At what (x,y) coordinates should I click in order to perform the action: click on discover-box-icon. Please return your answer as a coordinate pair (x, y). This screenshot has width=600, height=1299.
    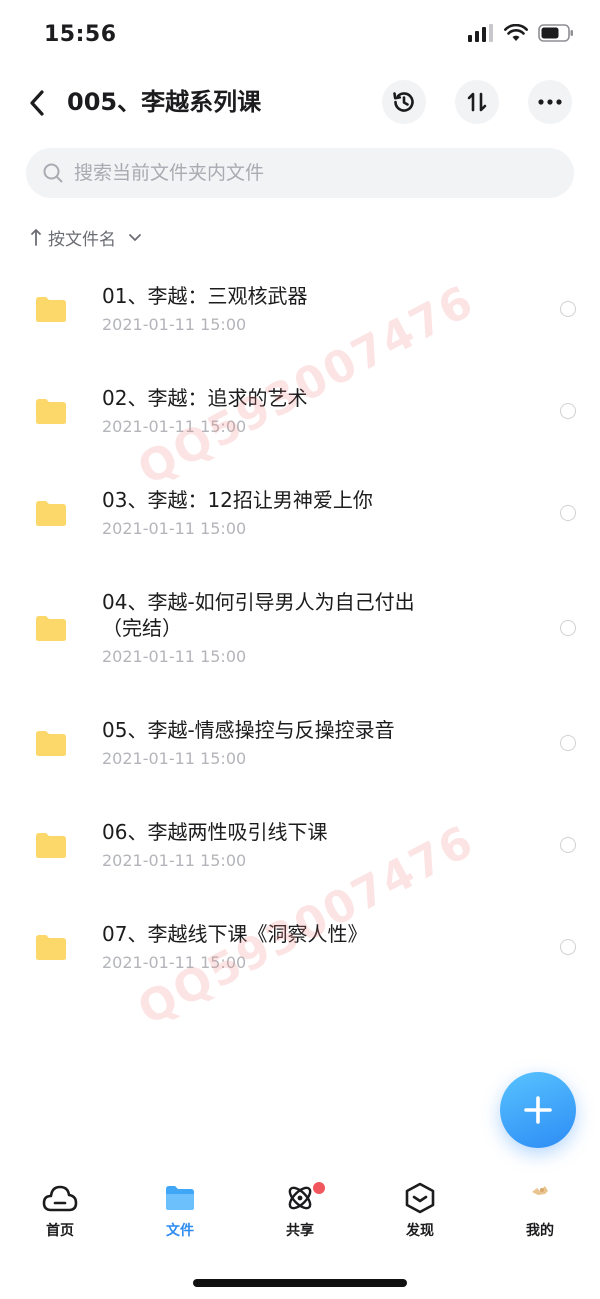
    Looking at the image, I should click on (420, 1198).